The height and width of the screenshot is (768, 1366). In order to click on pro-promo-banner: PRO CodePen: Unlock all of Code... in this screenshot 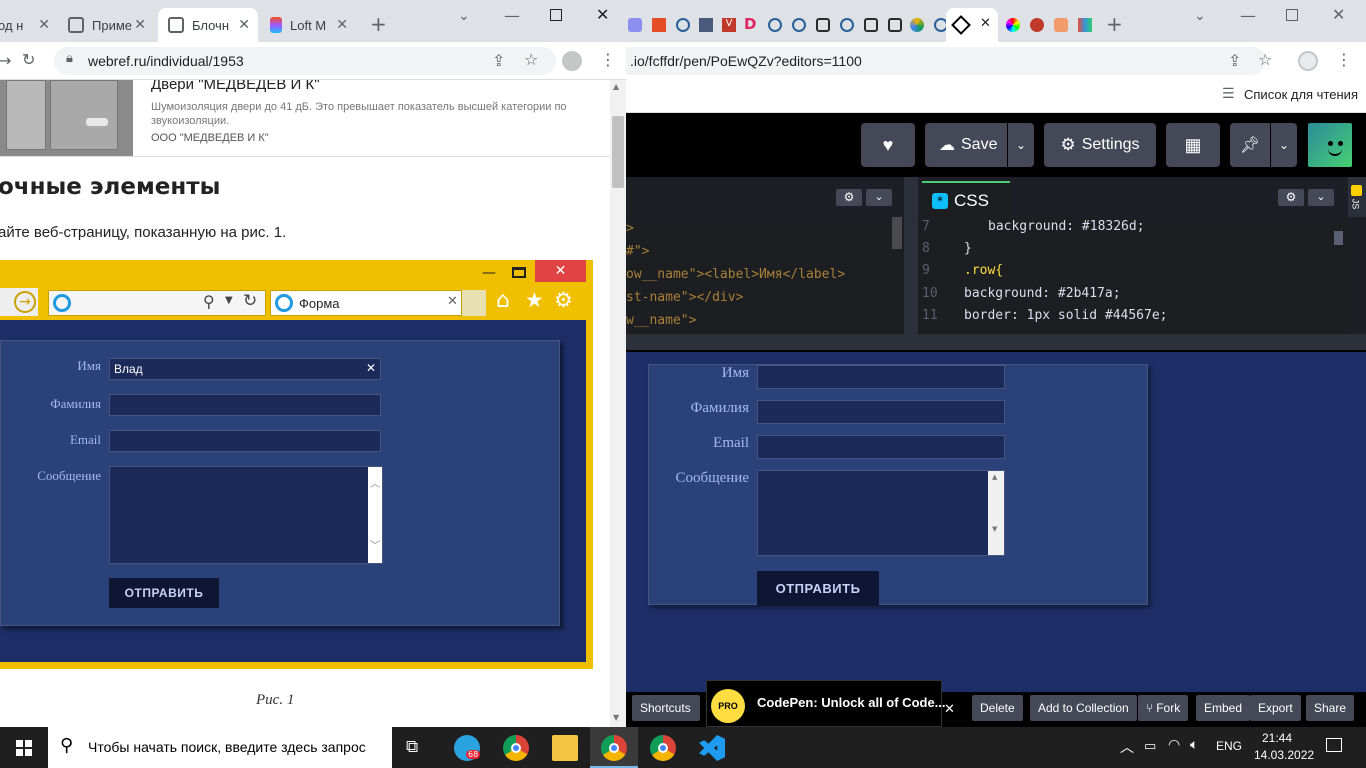, I will do `click(826, 703)`.